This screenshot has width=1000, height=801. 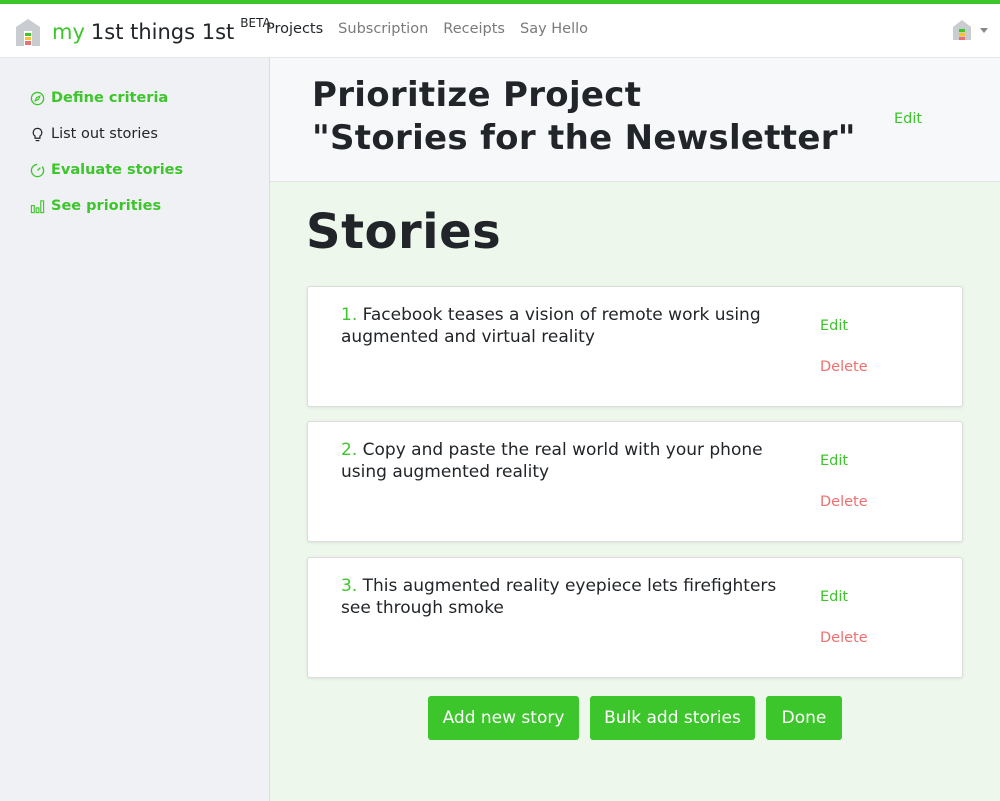 I want to click on bar-chart-icon, so click(x=37, y=206).